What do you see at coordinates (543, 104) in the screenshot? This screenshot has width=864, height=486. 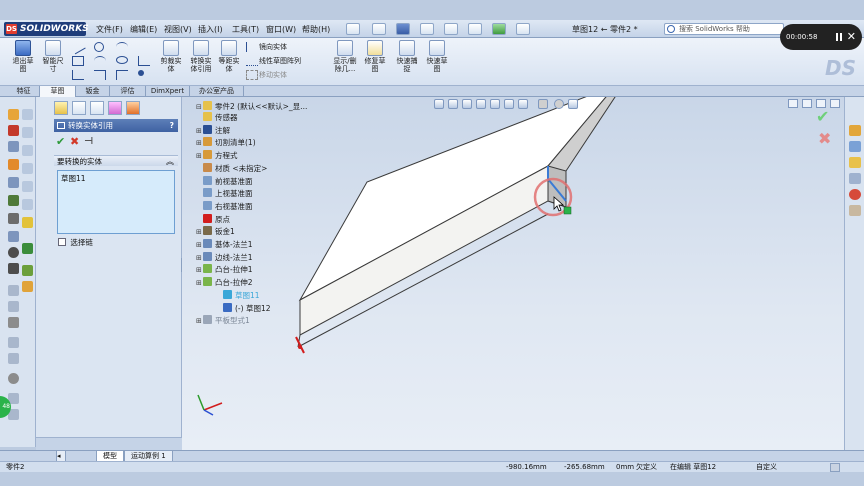 I see `edit-appearance-icon` at bounding box center [543, 104].